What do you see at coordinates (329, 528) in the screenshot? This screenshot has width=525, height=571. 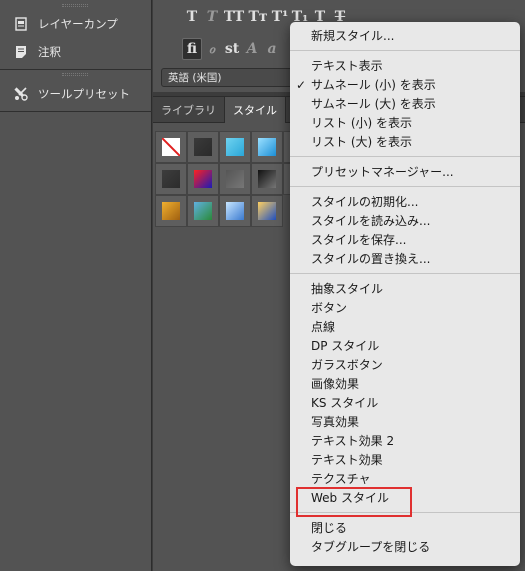 I see `menu-item-label: 閉じる` at bounding box center [329, 528].